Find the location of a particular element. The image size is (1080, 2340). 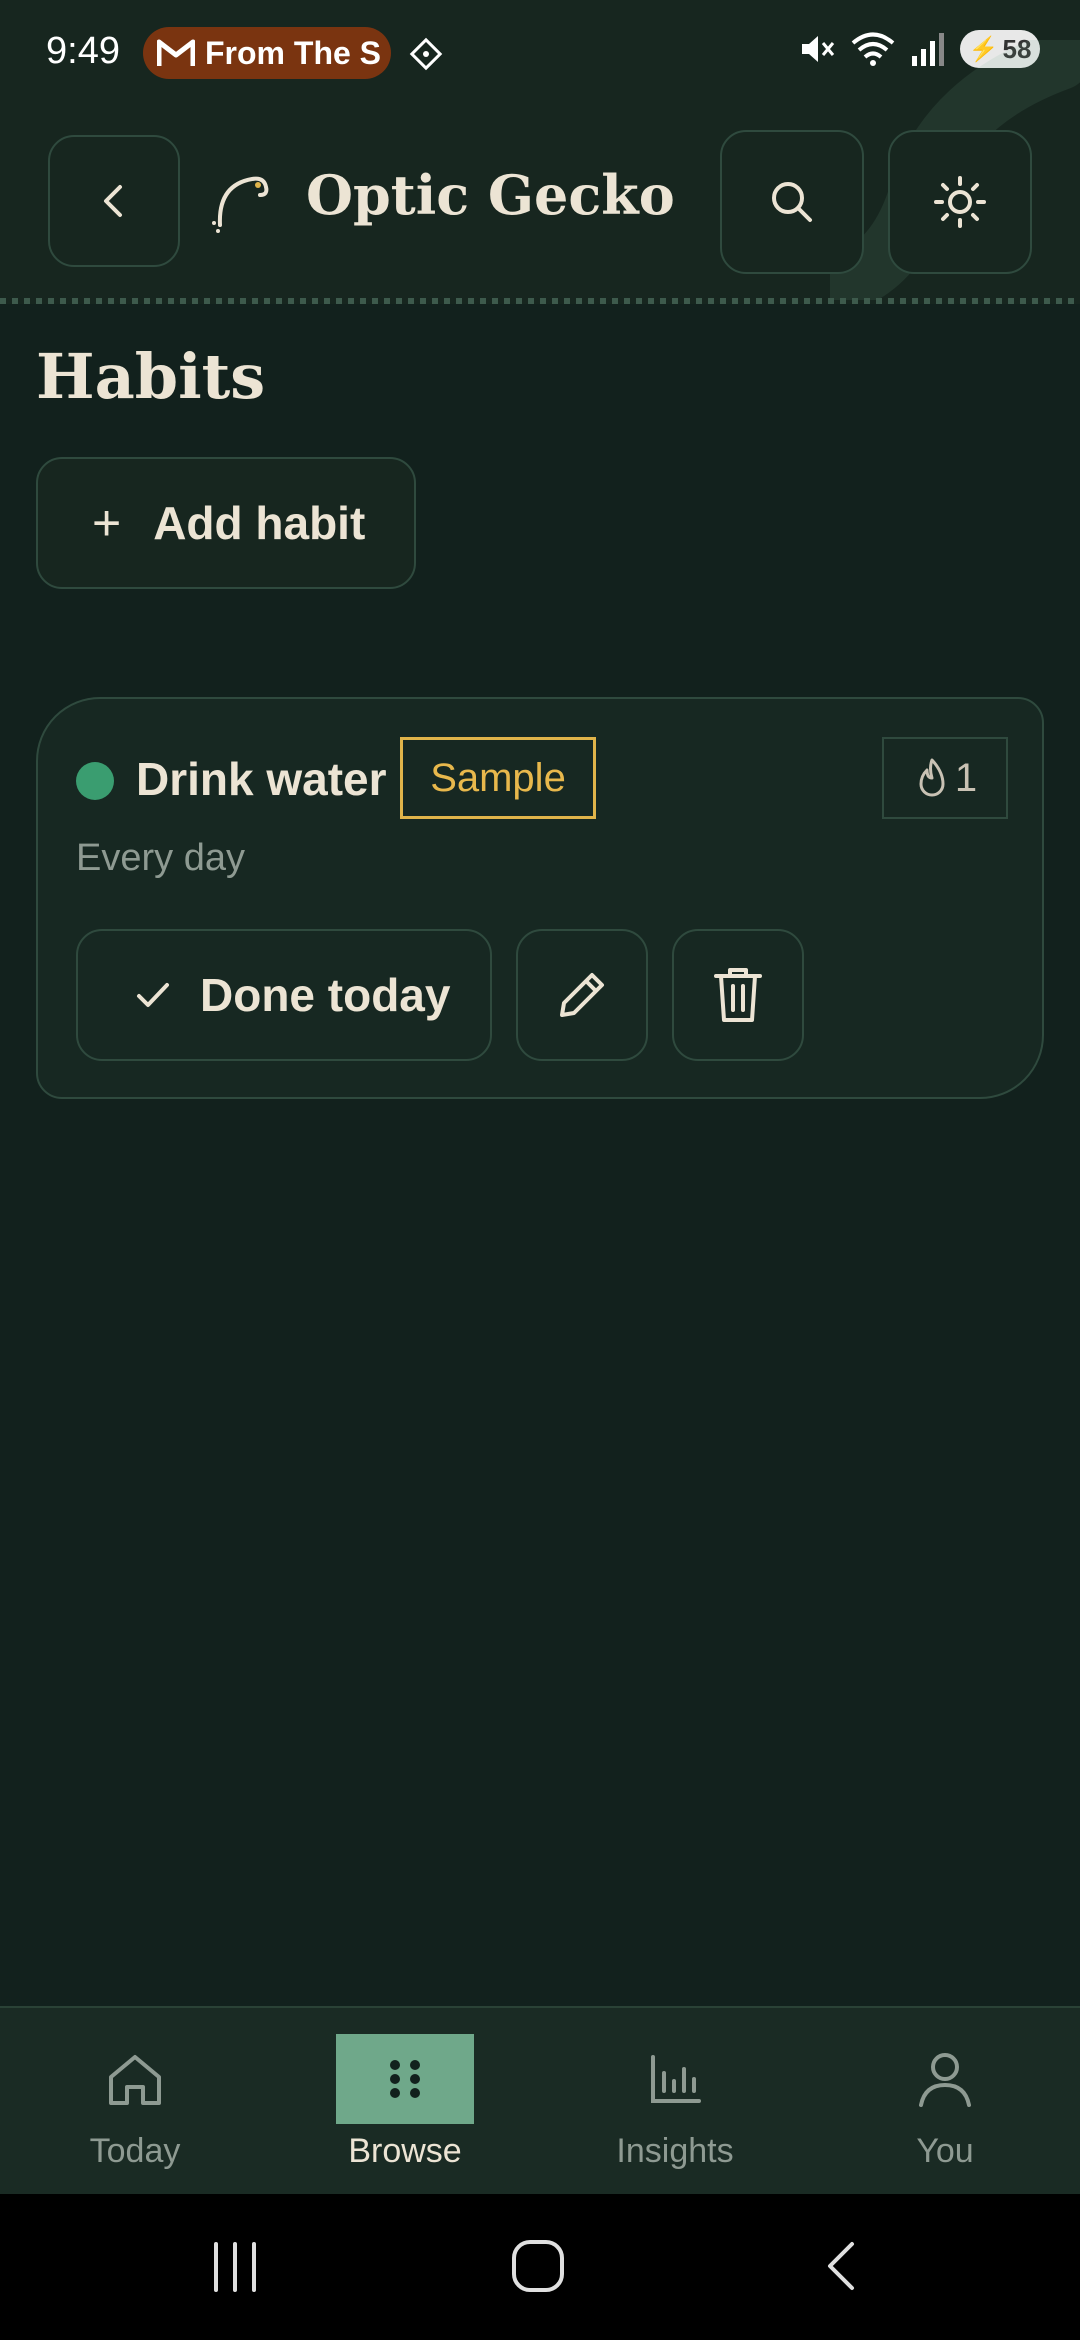

done-today-button: Done today is located at coordinates (284, 995).